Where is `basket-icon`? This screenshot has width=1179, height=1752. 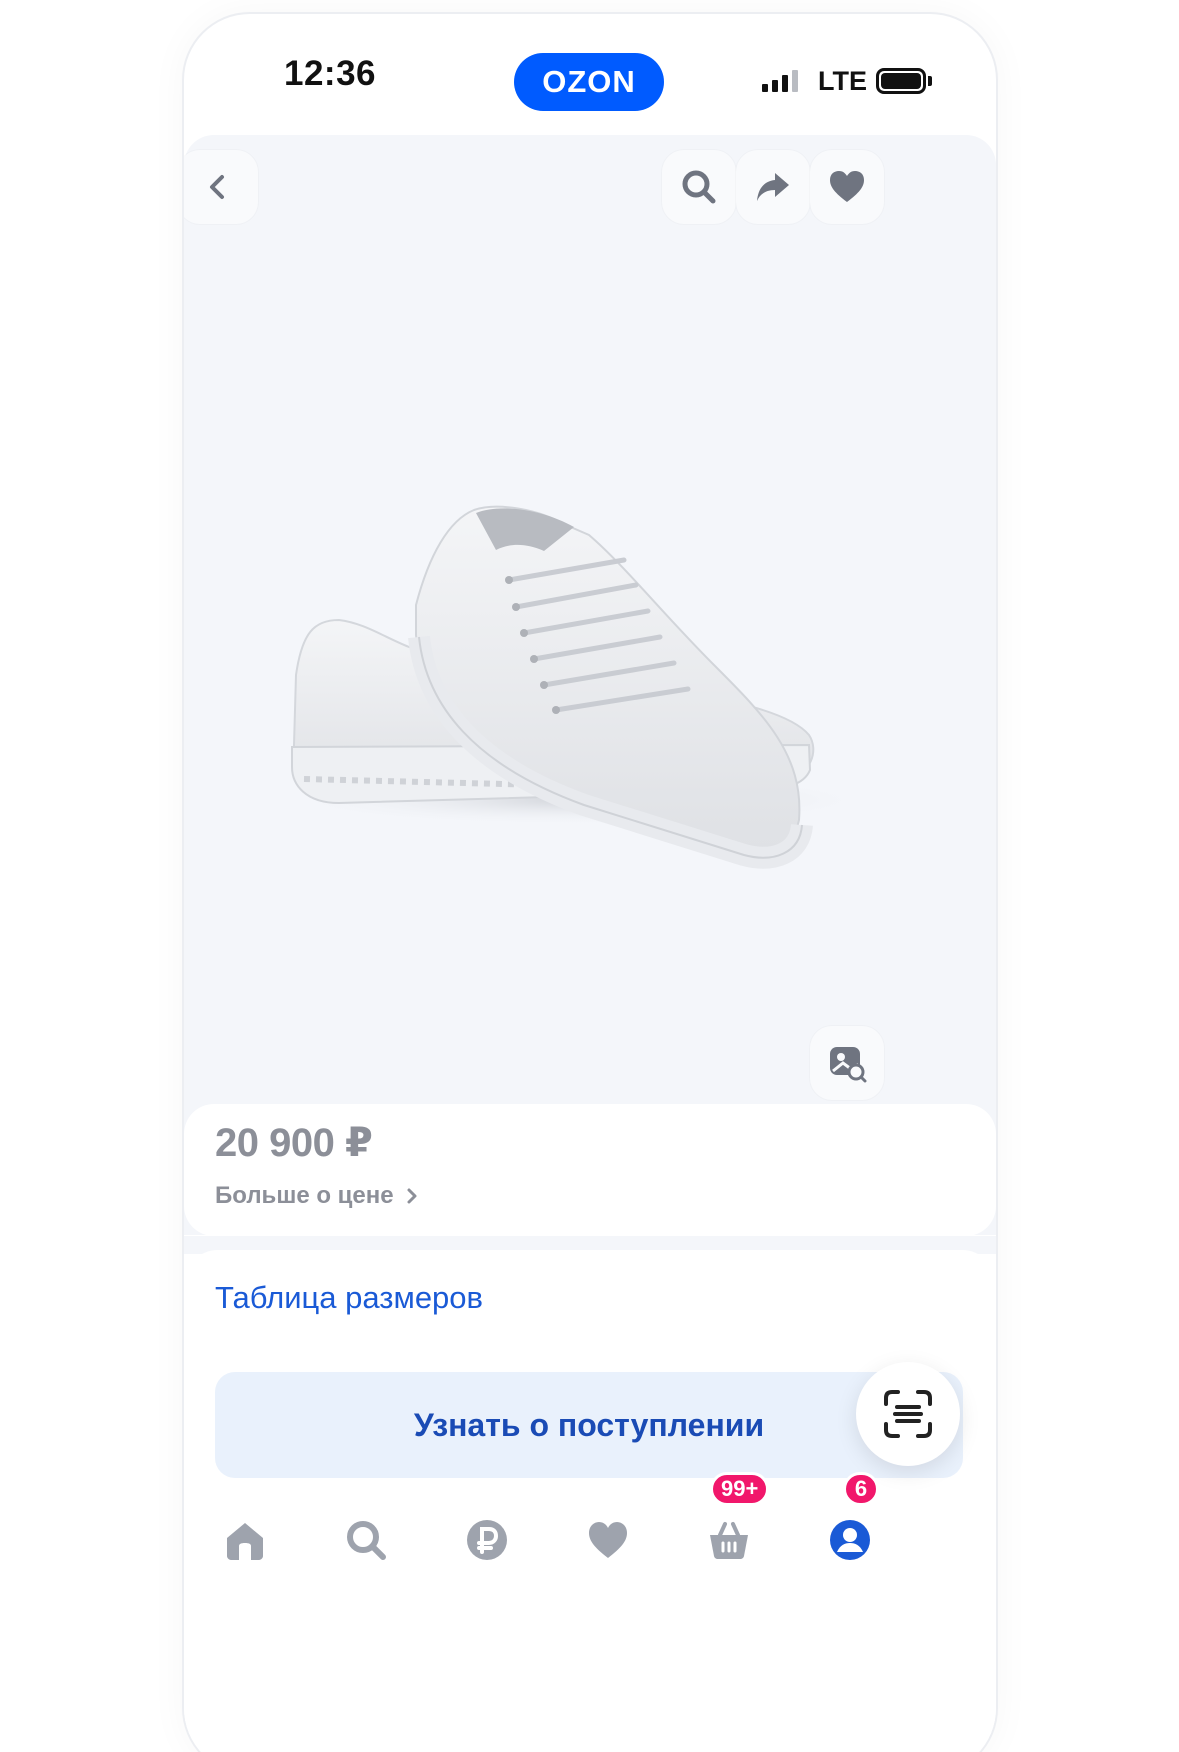 basket-icon is located at coordinates (729, 1540).